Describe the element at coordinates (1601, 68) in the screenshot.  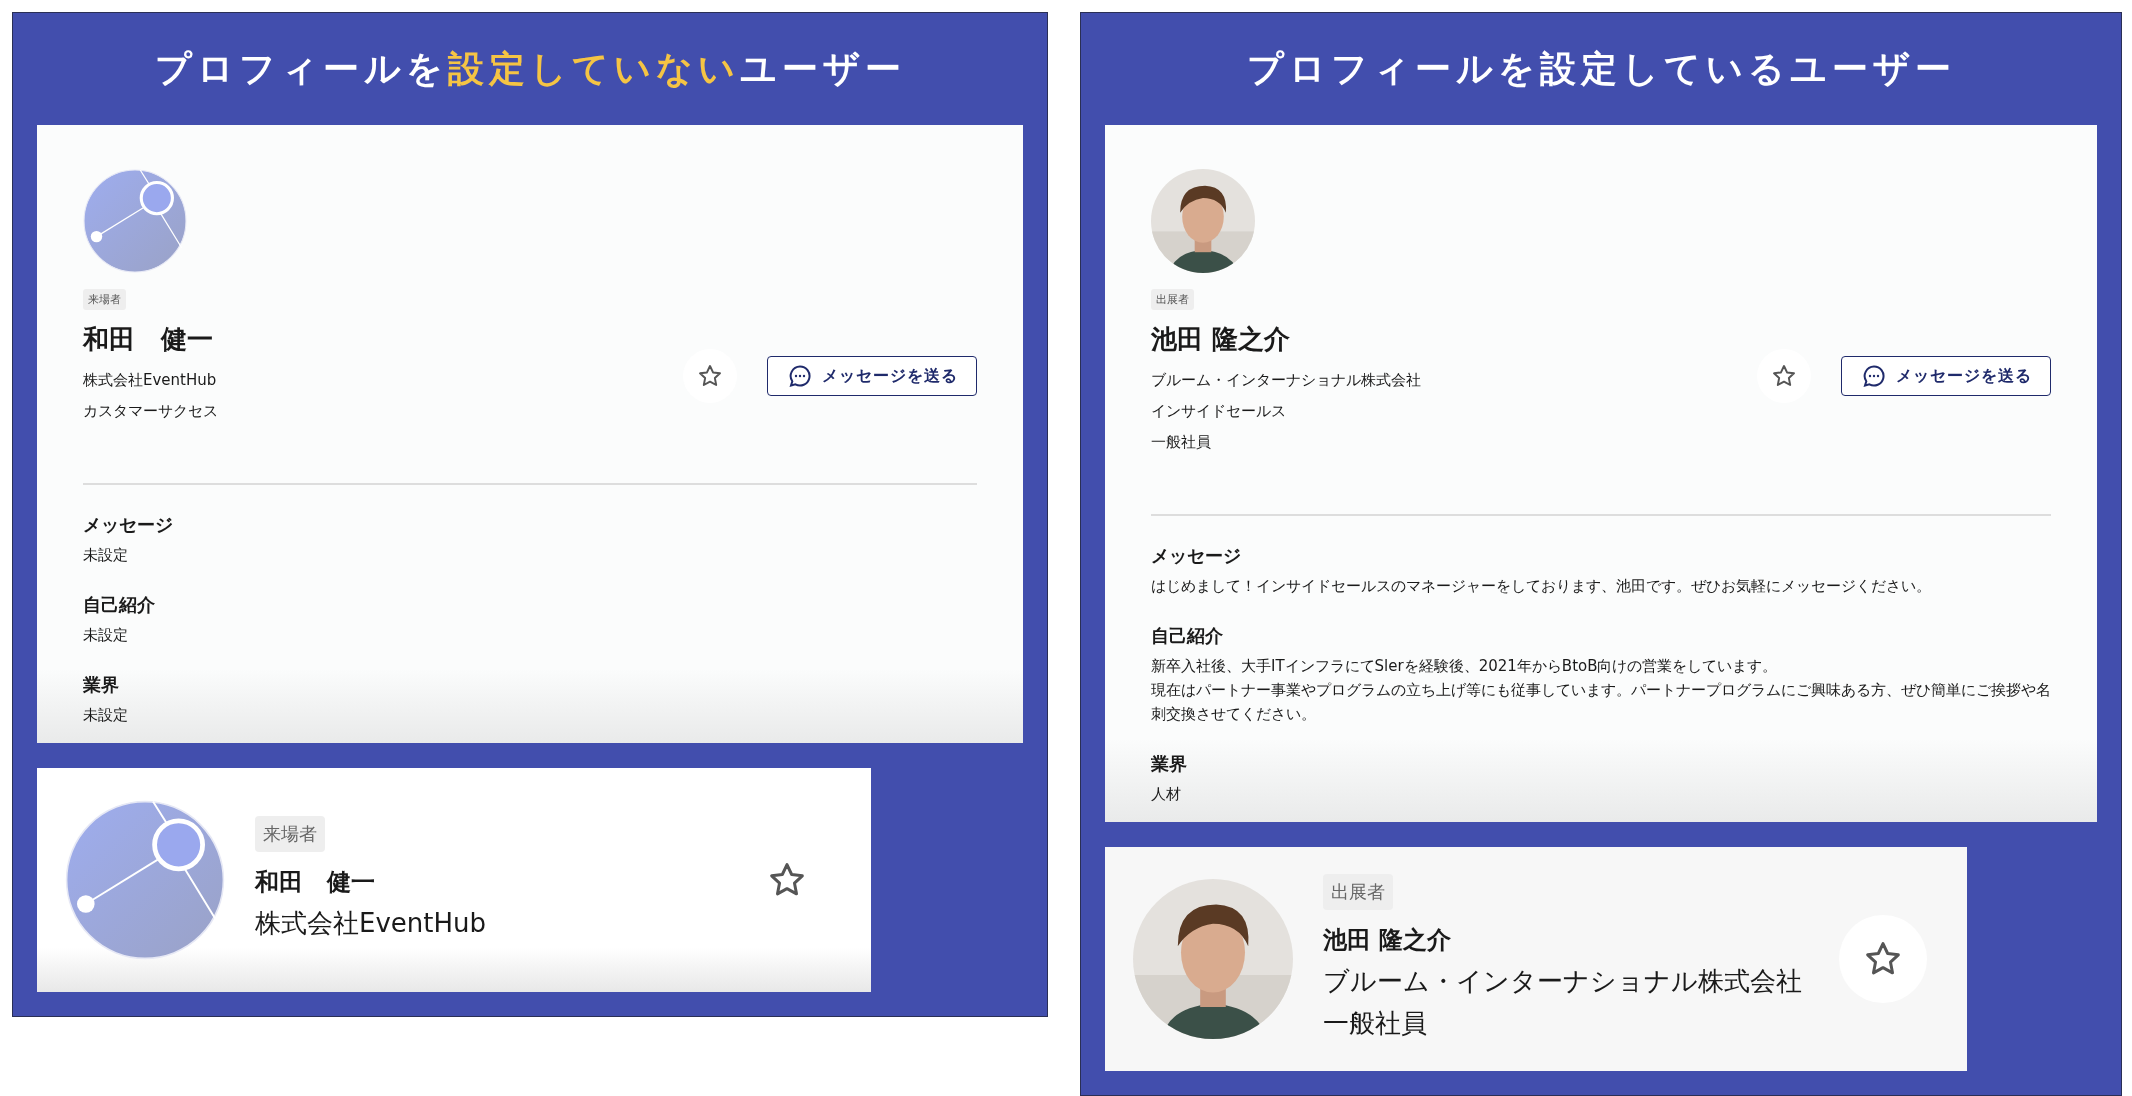
I see `panel-title: プロフィールを設定しているユーザー` at that location.